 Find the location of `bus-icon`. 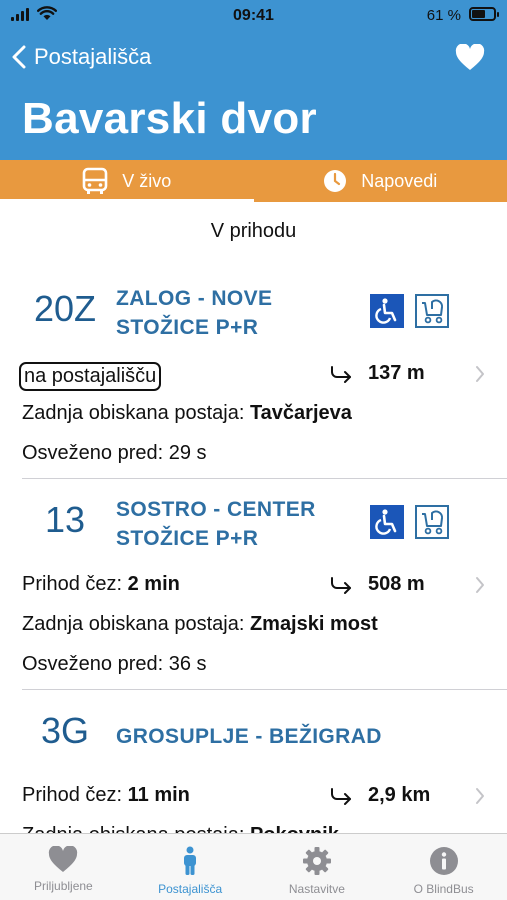

bus-icon is located at coordinates (95, 180).